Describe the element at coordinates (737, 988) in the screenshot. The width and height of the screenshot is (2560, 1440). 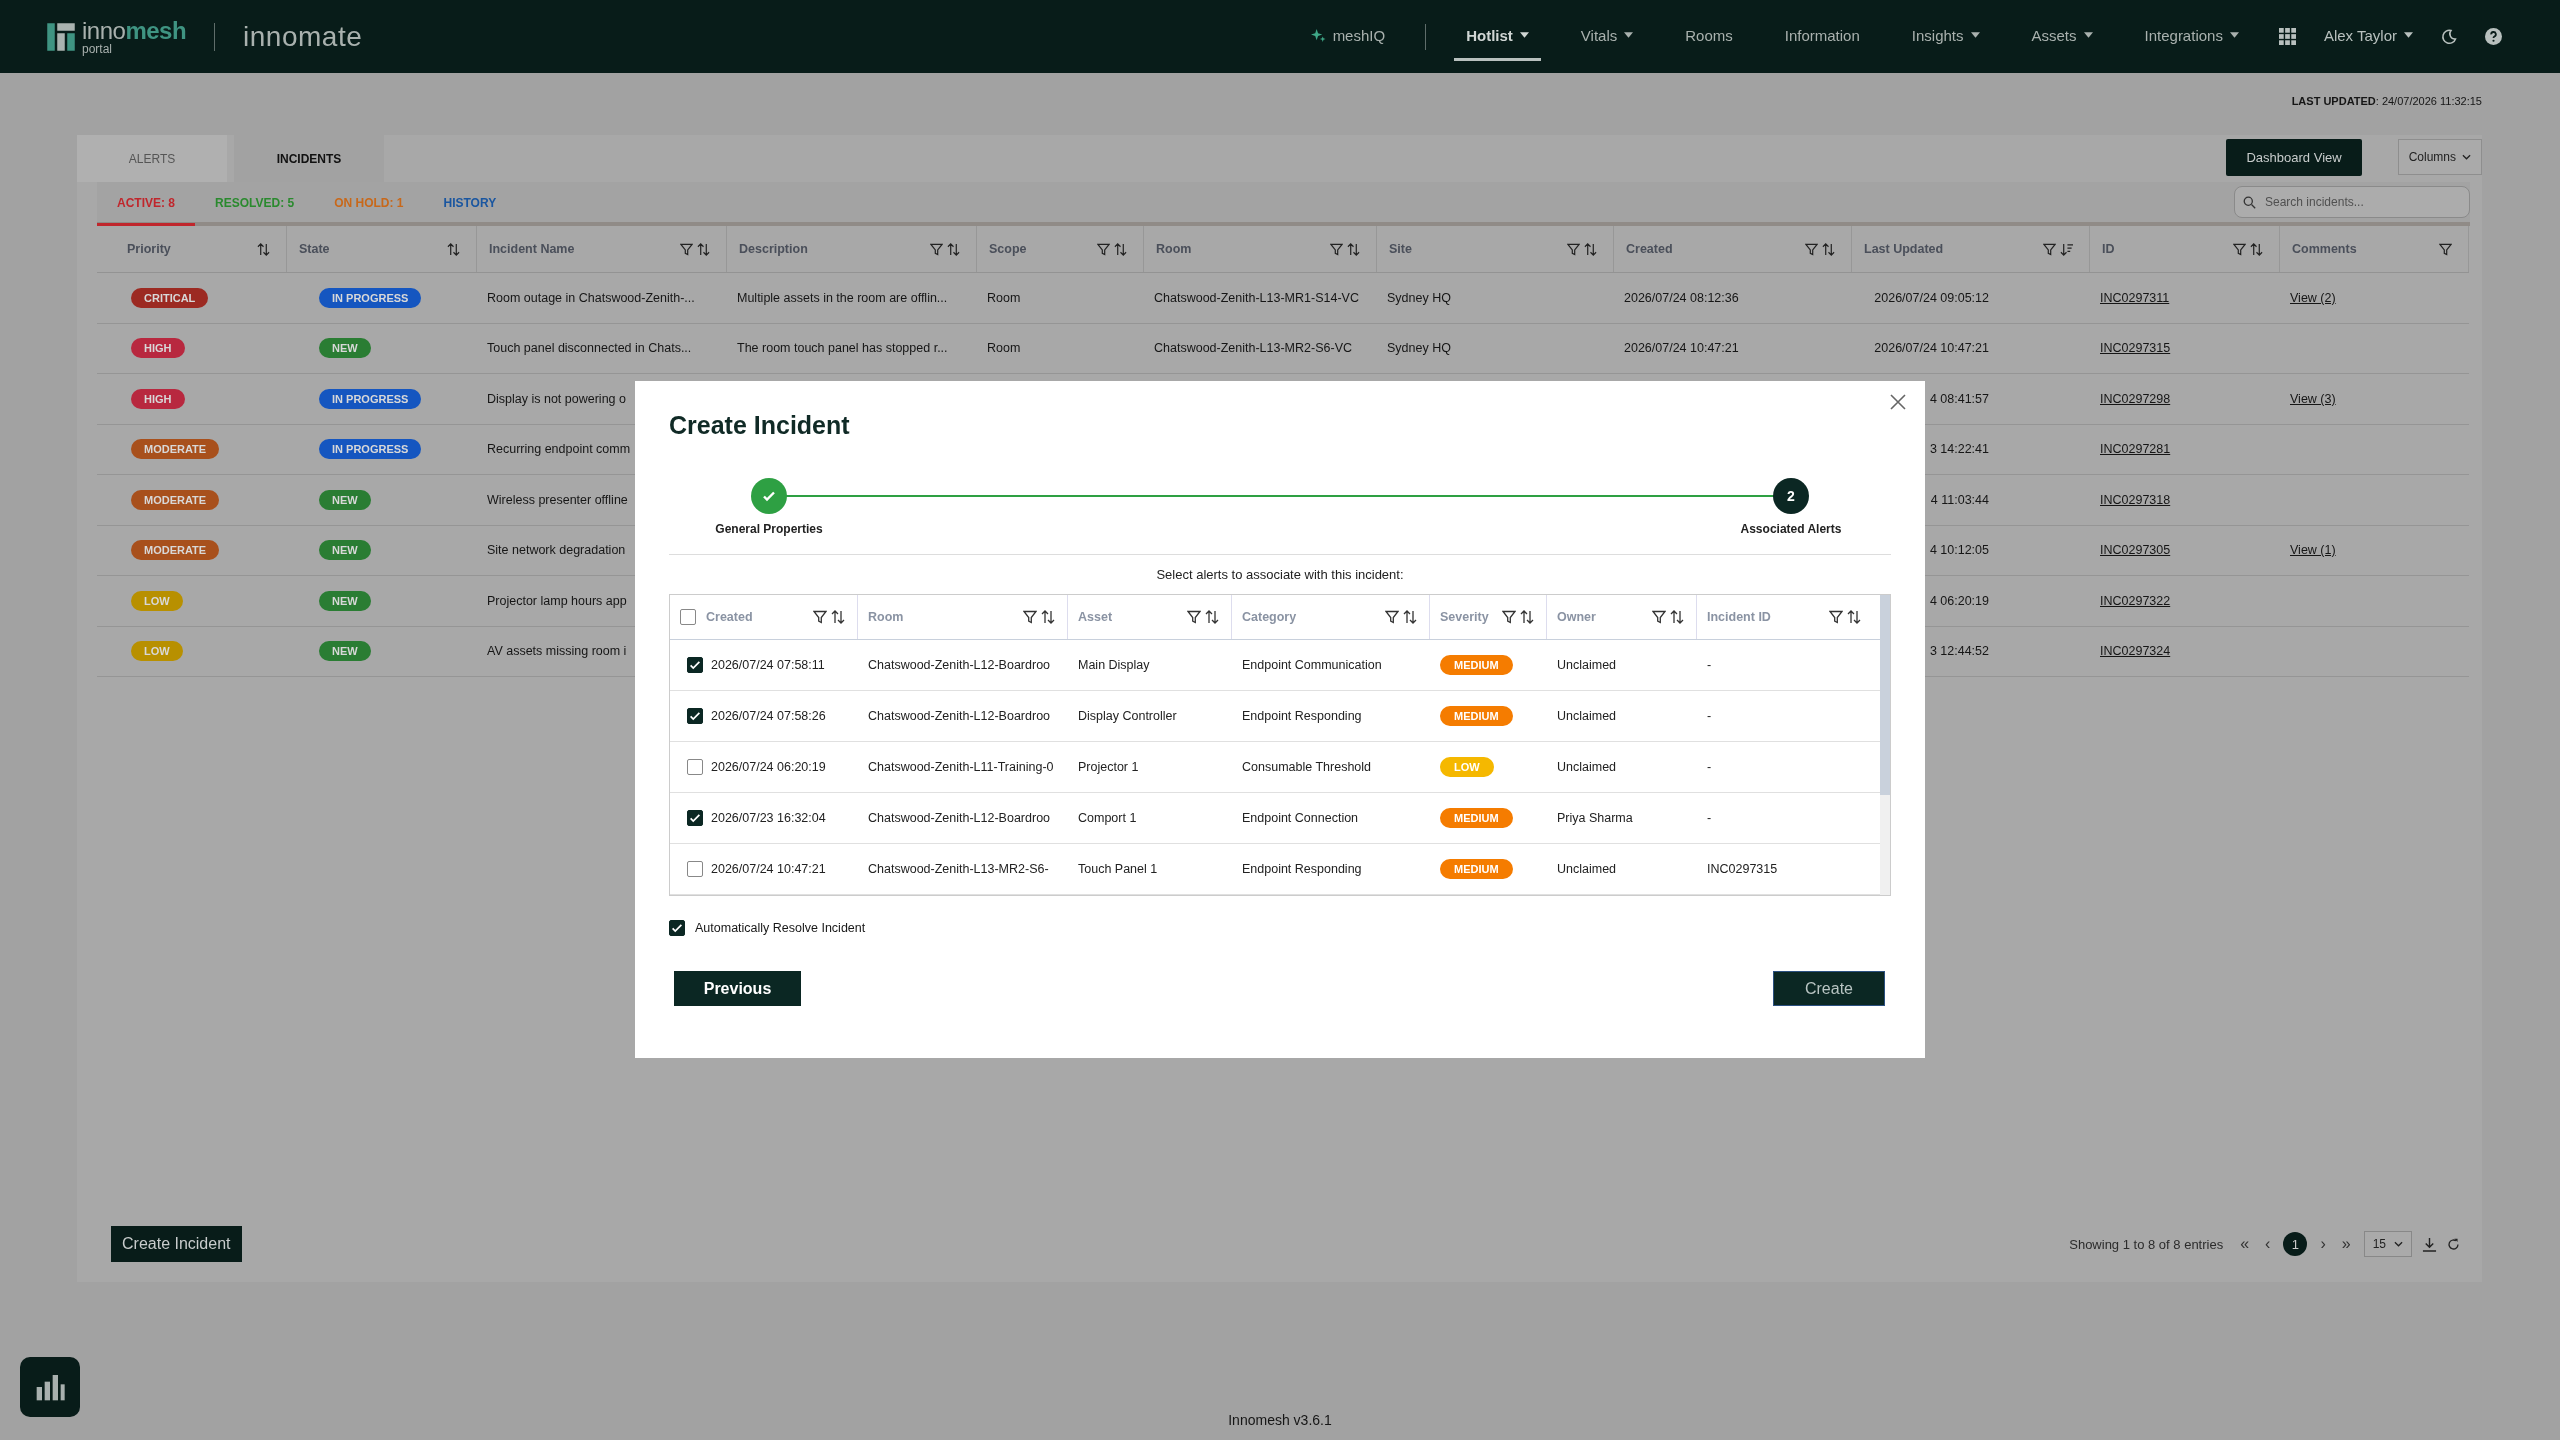
I see `previous-button: Previous` at that location.